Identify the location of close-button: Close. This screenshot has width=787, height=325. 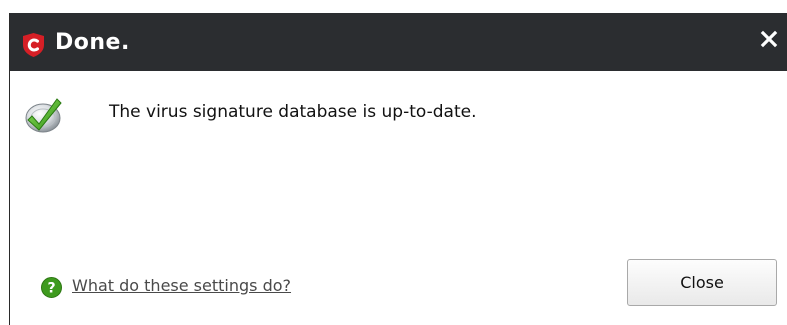
(702, 282).